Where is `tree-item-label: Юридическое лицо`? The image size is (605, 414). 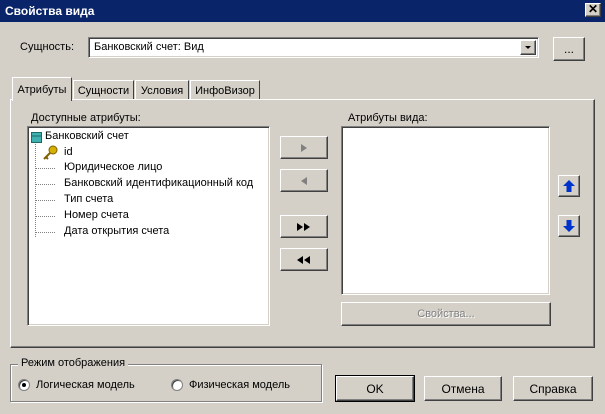
tree-item-label: Юридическое лицо is located at coordinates (113, 167).